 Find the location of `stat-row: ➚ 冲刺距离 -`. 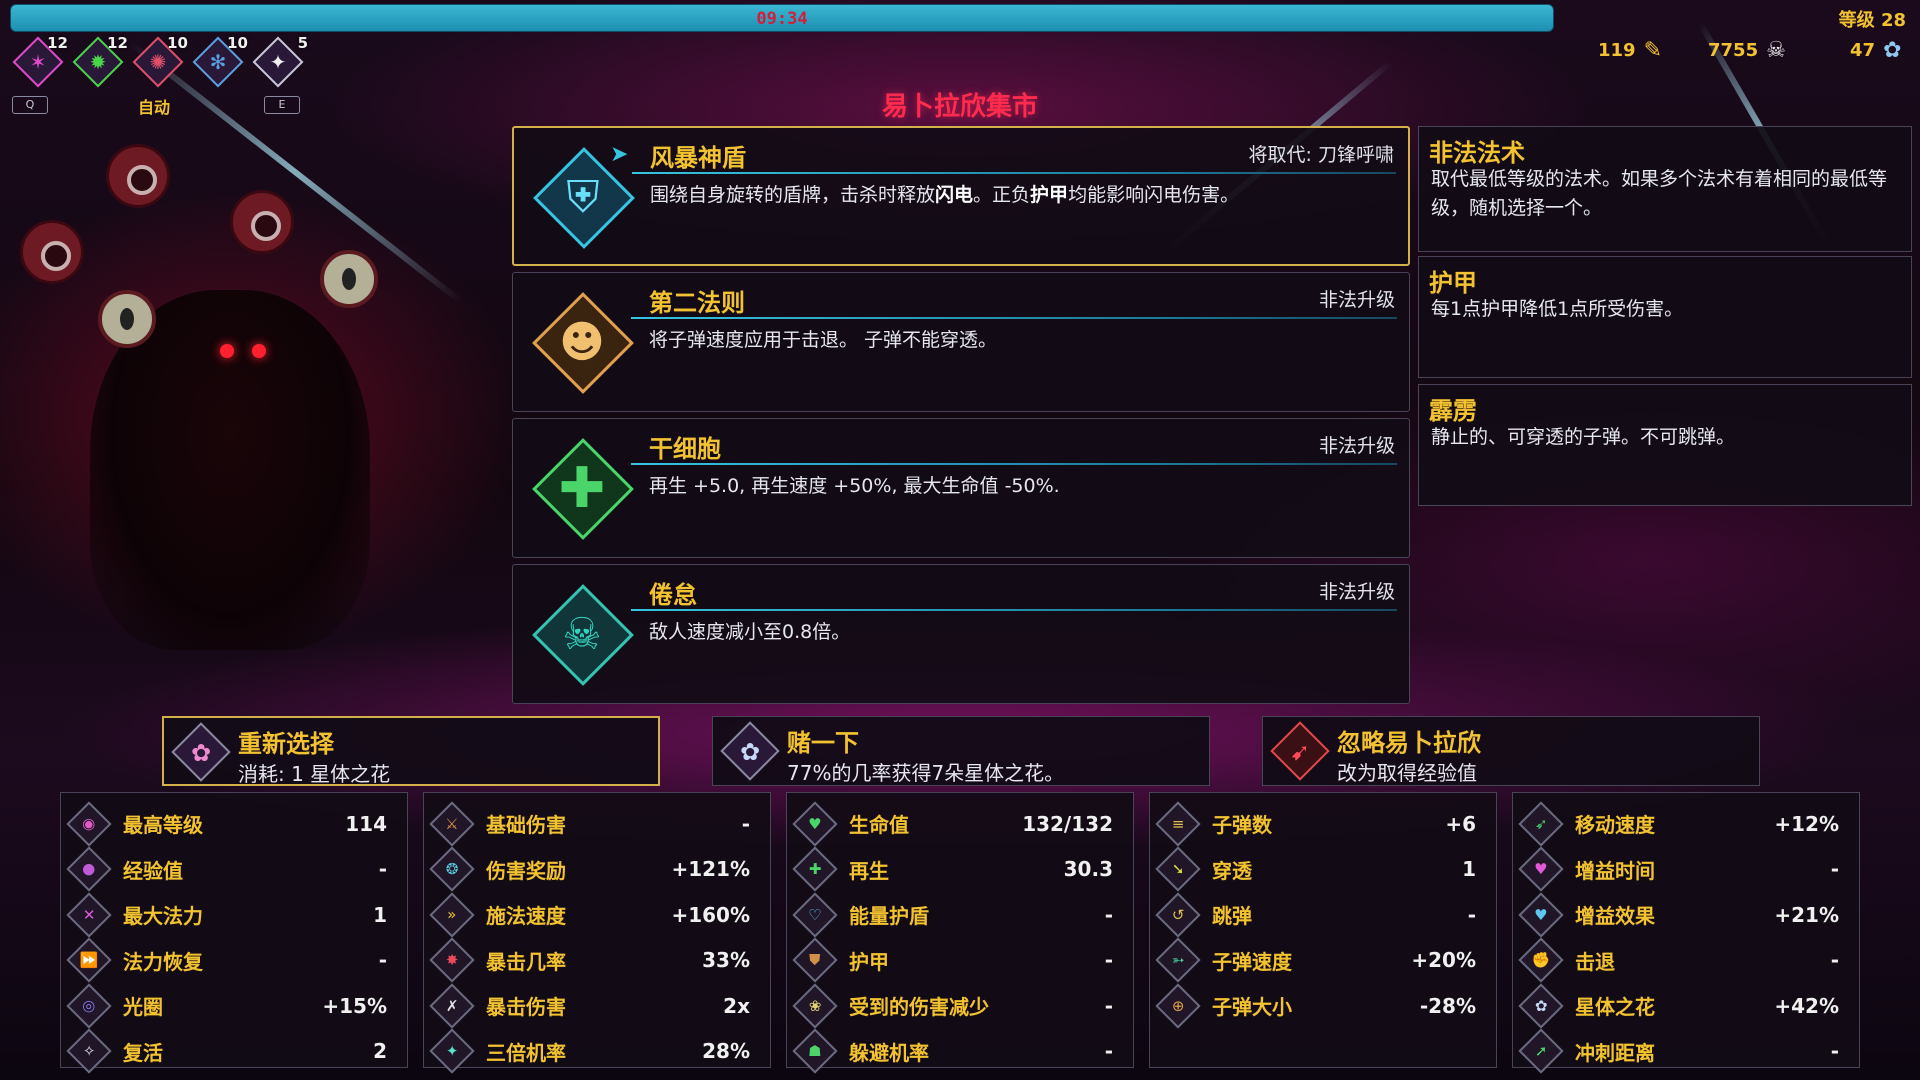

stat-row: ➚ 冲刺距离 - is located at coordinates (1684, 1051).